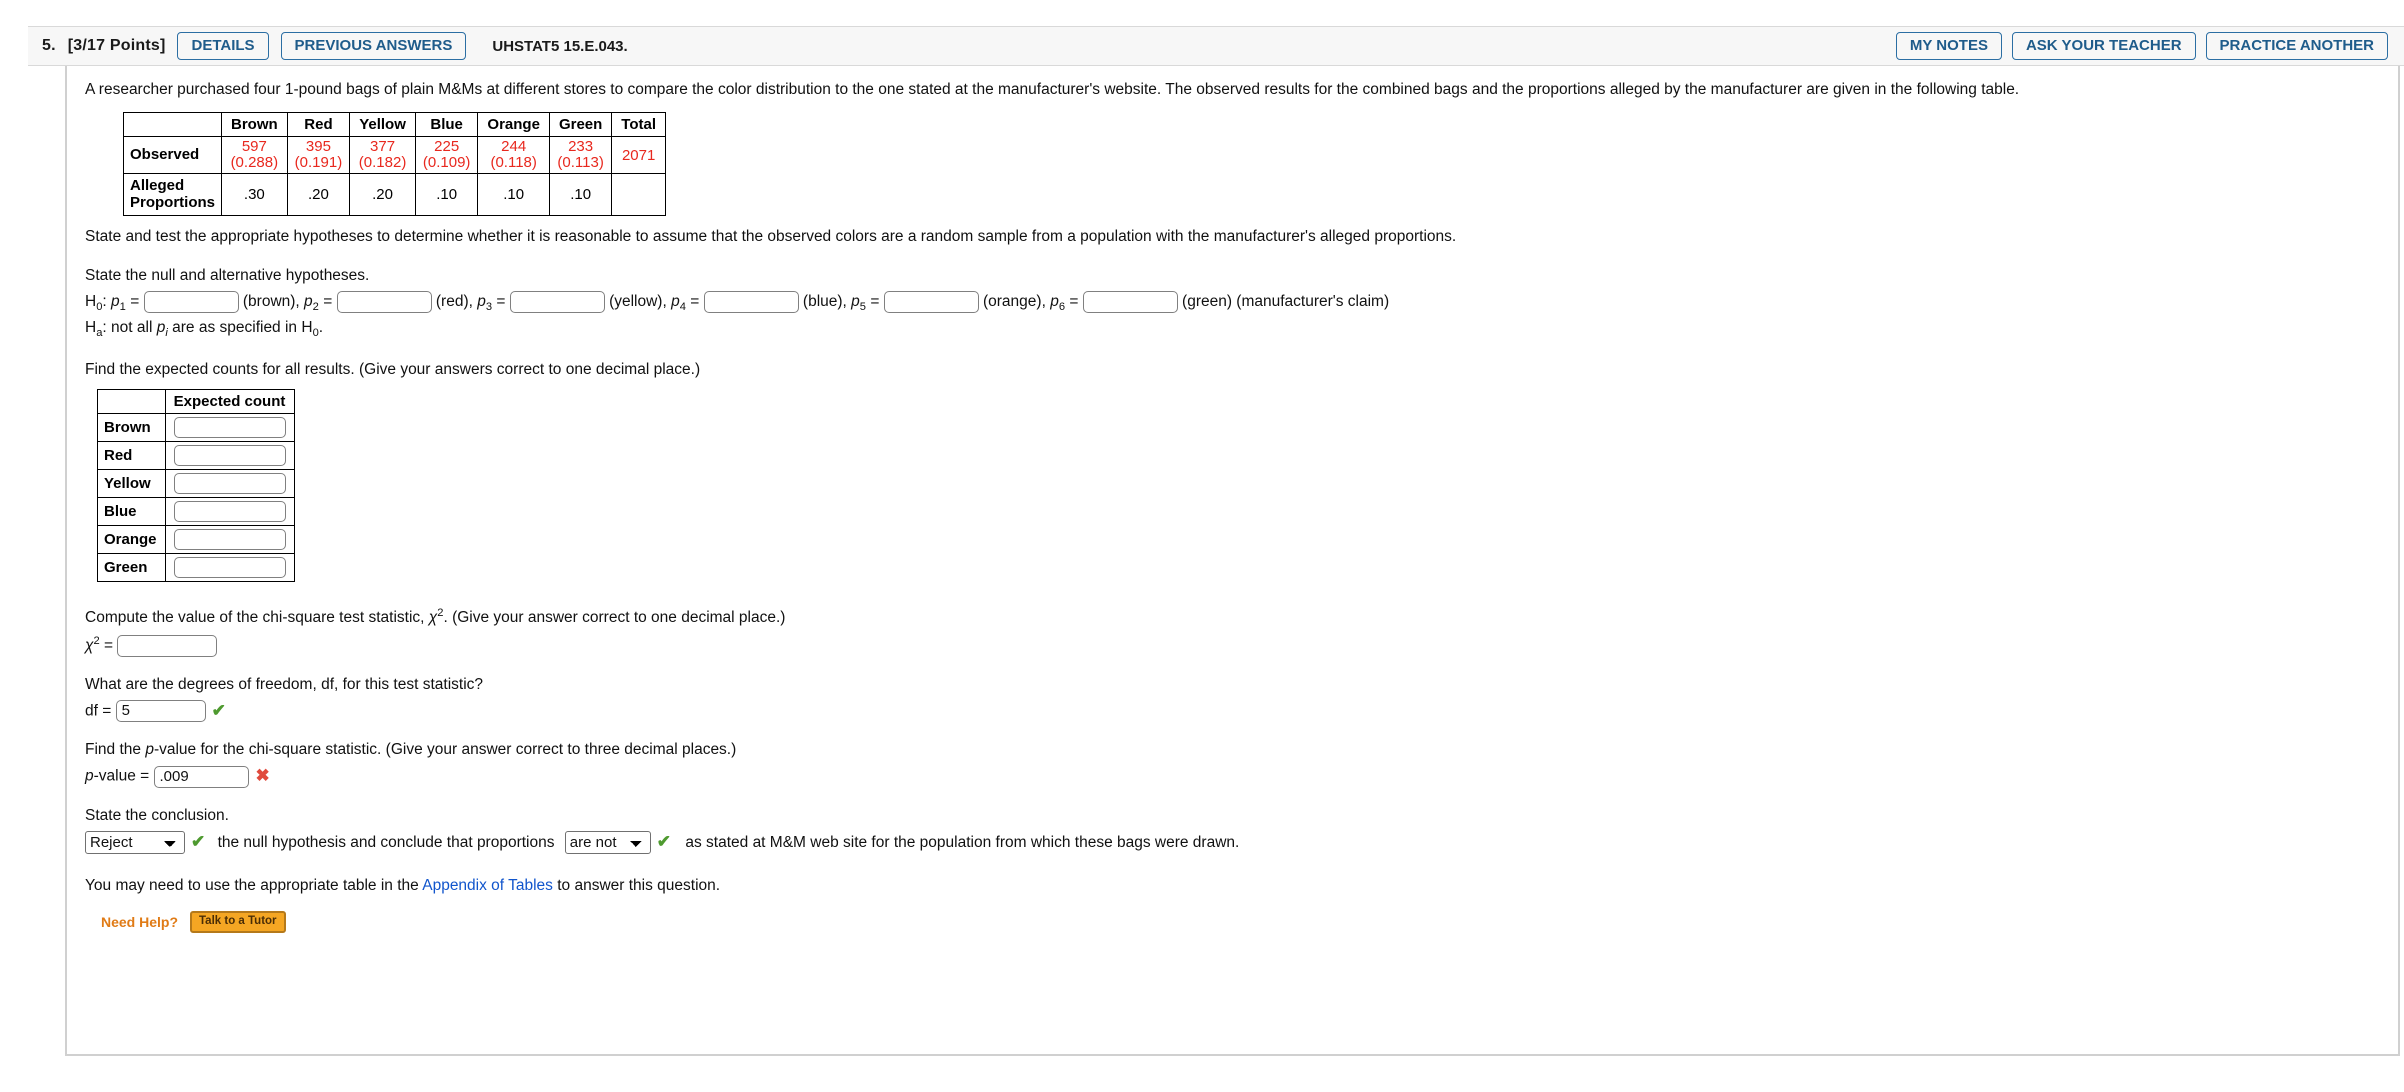  What do you see at coordinates (172, 202) in the screenshot?
I see `alleged-label-line2: Proportions` at bounding box center [172, 202].